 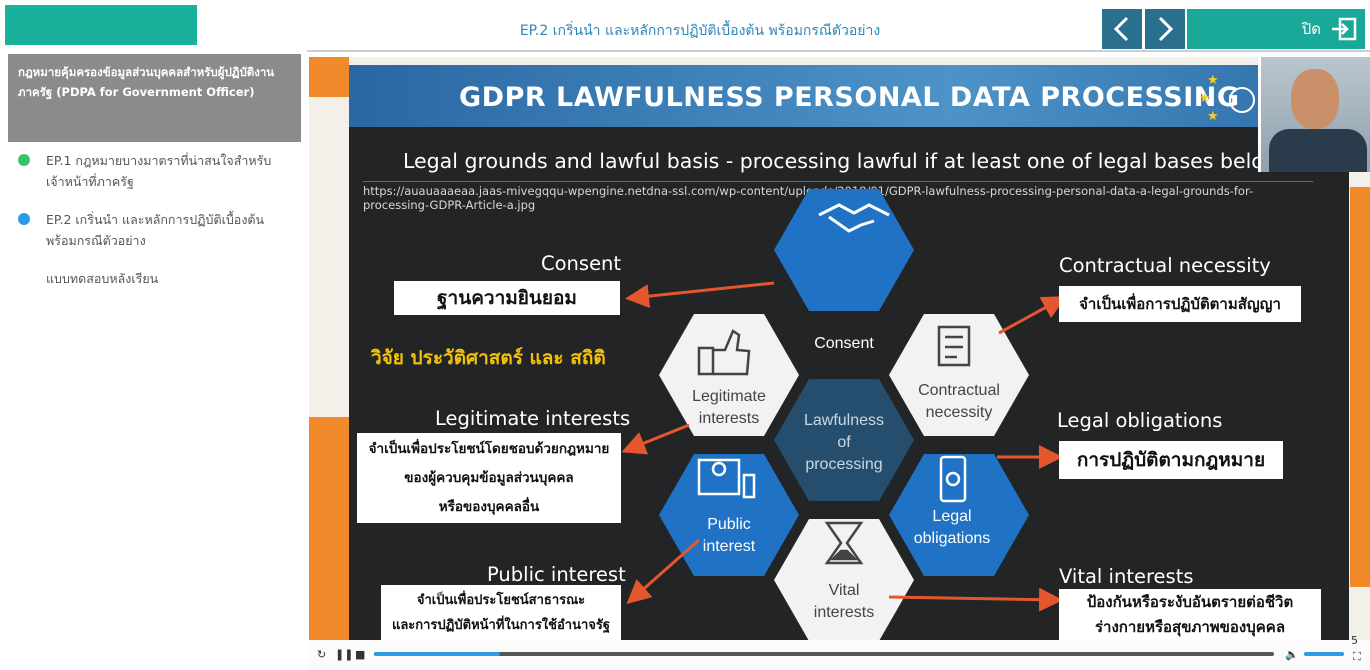 I want to click on presenter-face, so click(x=1315, y=99).